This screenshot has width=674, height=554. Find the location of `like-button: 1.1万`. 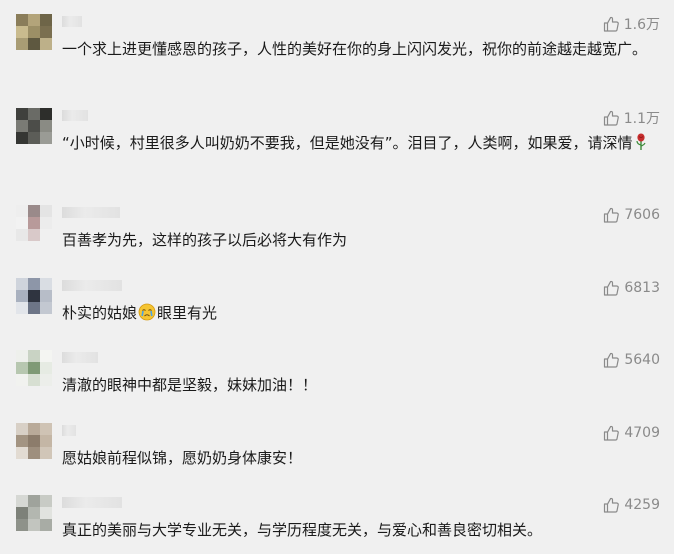

like-button: 1.1万 is located at coordinates (631, 118).